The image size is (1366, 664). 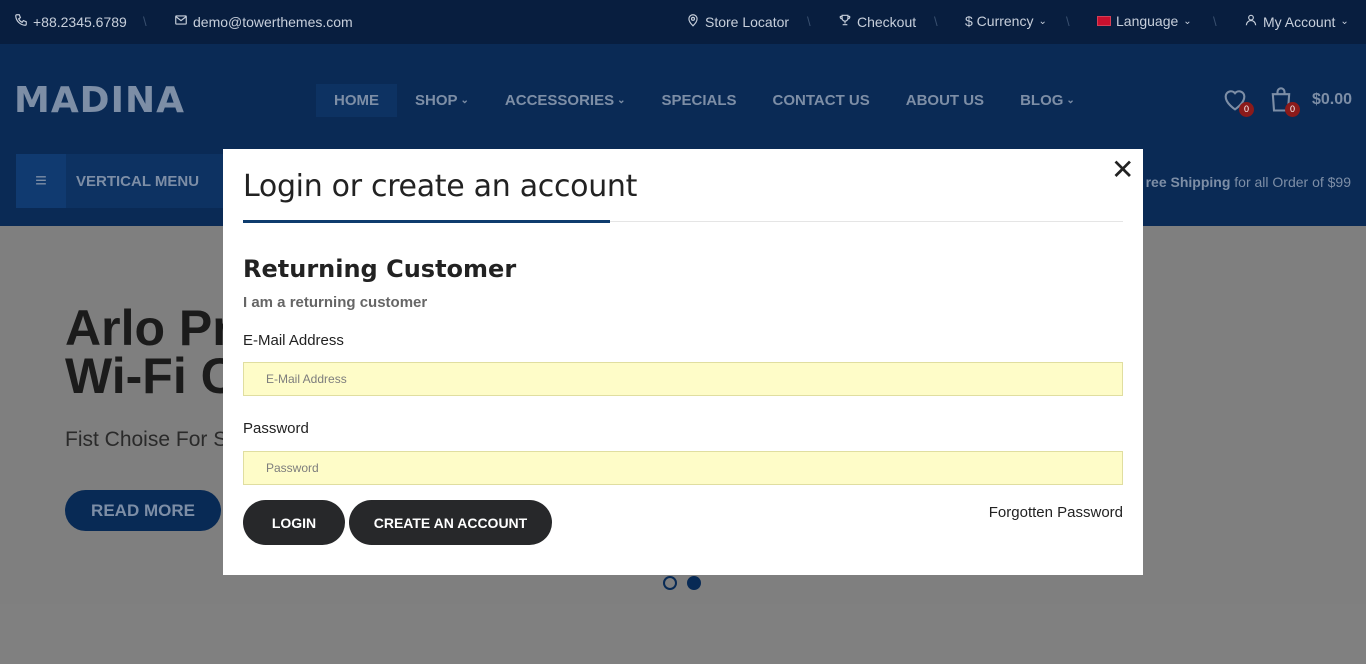 I want to click on wishlist-button: 0, so click(x=1237, y=101).